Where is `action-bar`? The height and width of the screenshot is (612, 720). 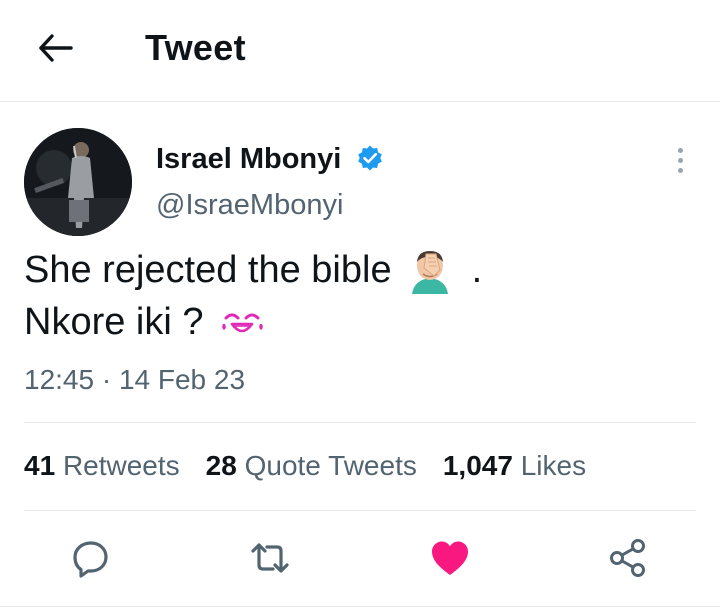 action-bar is located at coordinates (360, 561).